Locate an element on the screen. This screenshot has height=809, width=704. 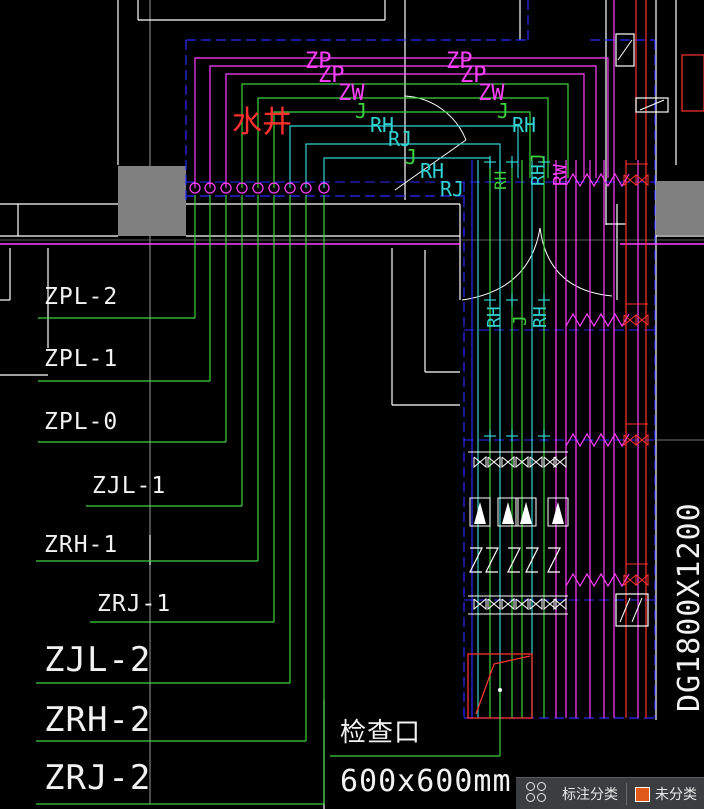
riser-label-j: RH is located at coordinates (500, 180).